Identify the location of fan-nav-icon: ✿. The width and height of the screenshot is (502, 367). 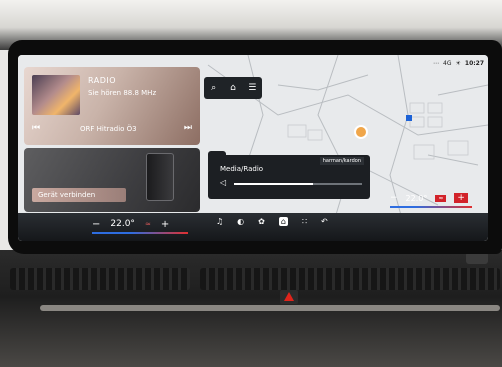
(261, 221).